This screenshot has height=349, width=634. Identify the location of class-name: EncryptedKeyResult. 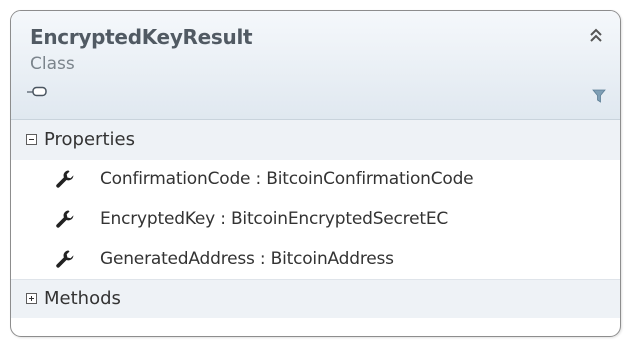
(141, 37).